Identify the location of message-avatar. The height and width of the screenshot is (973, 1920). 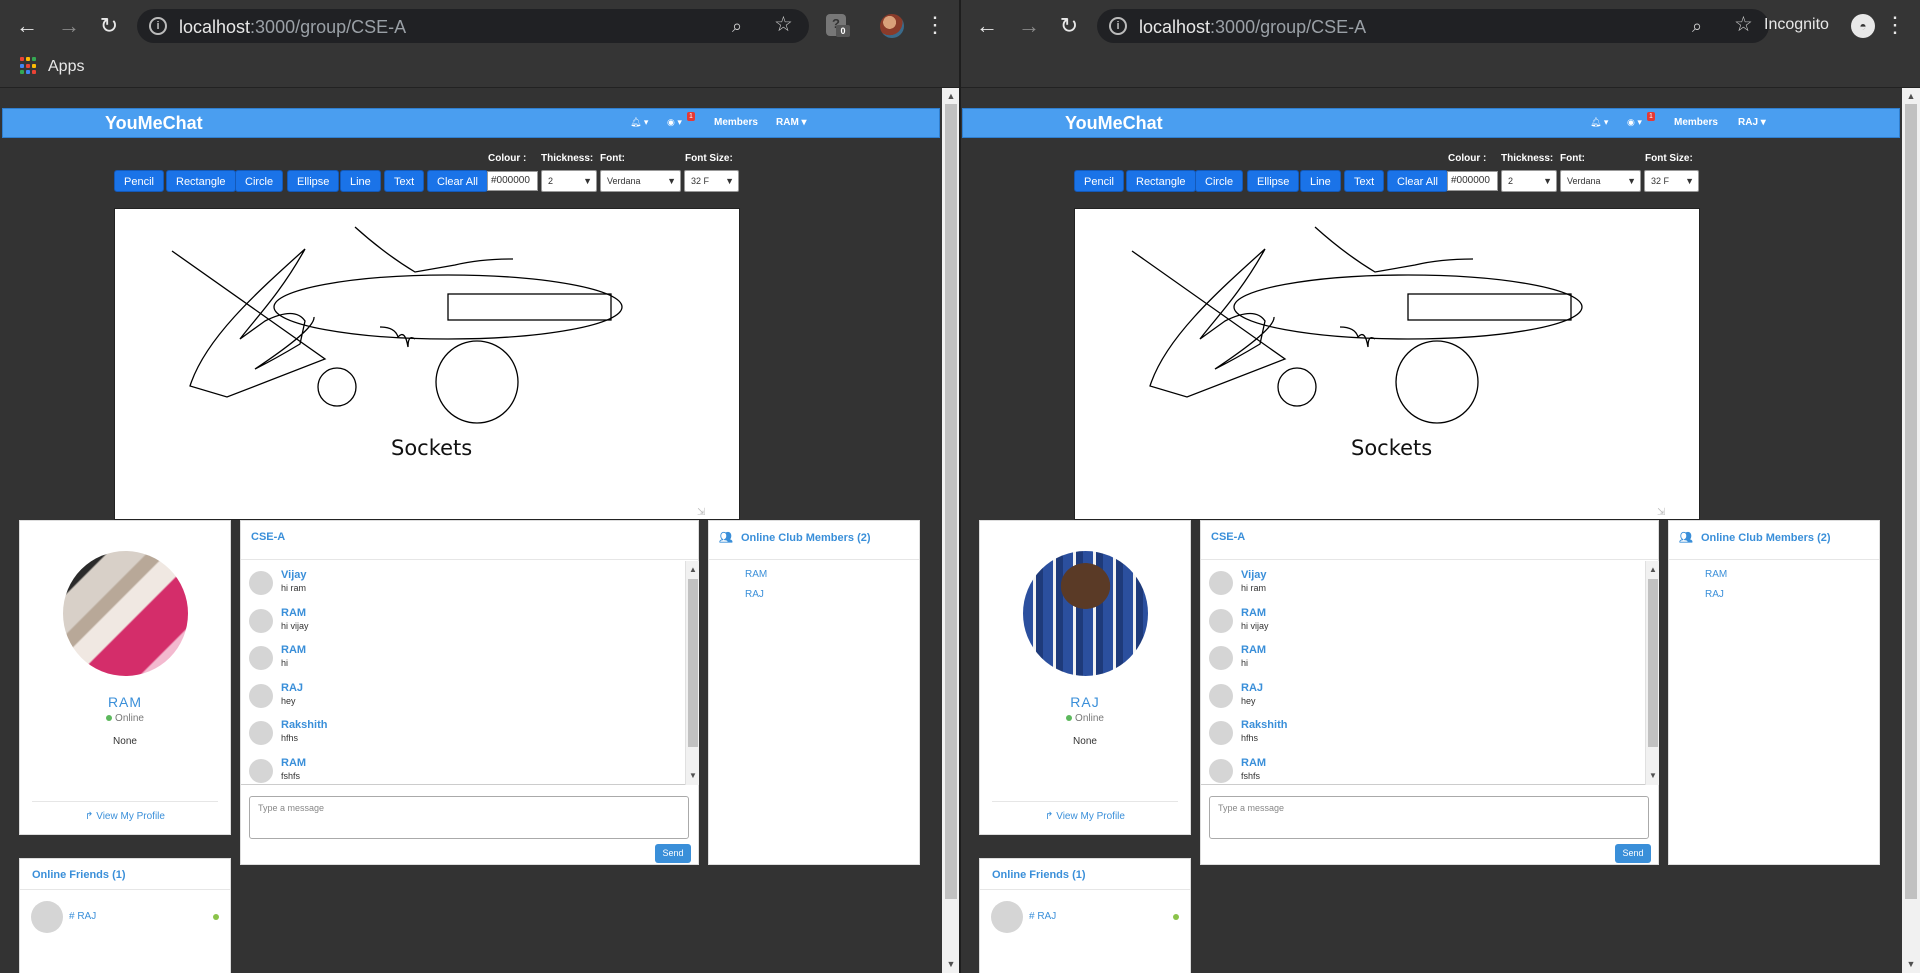
(1221, 733).